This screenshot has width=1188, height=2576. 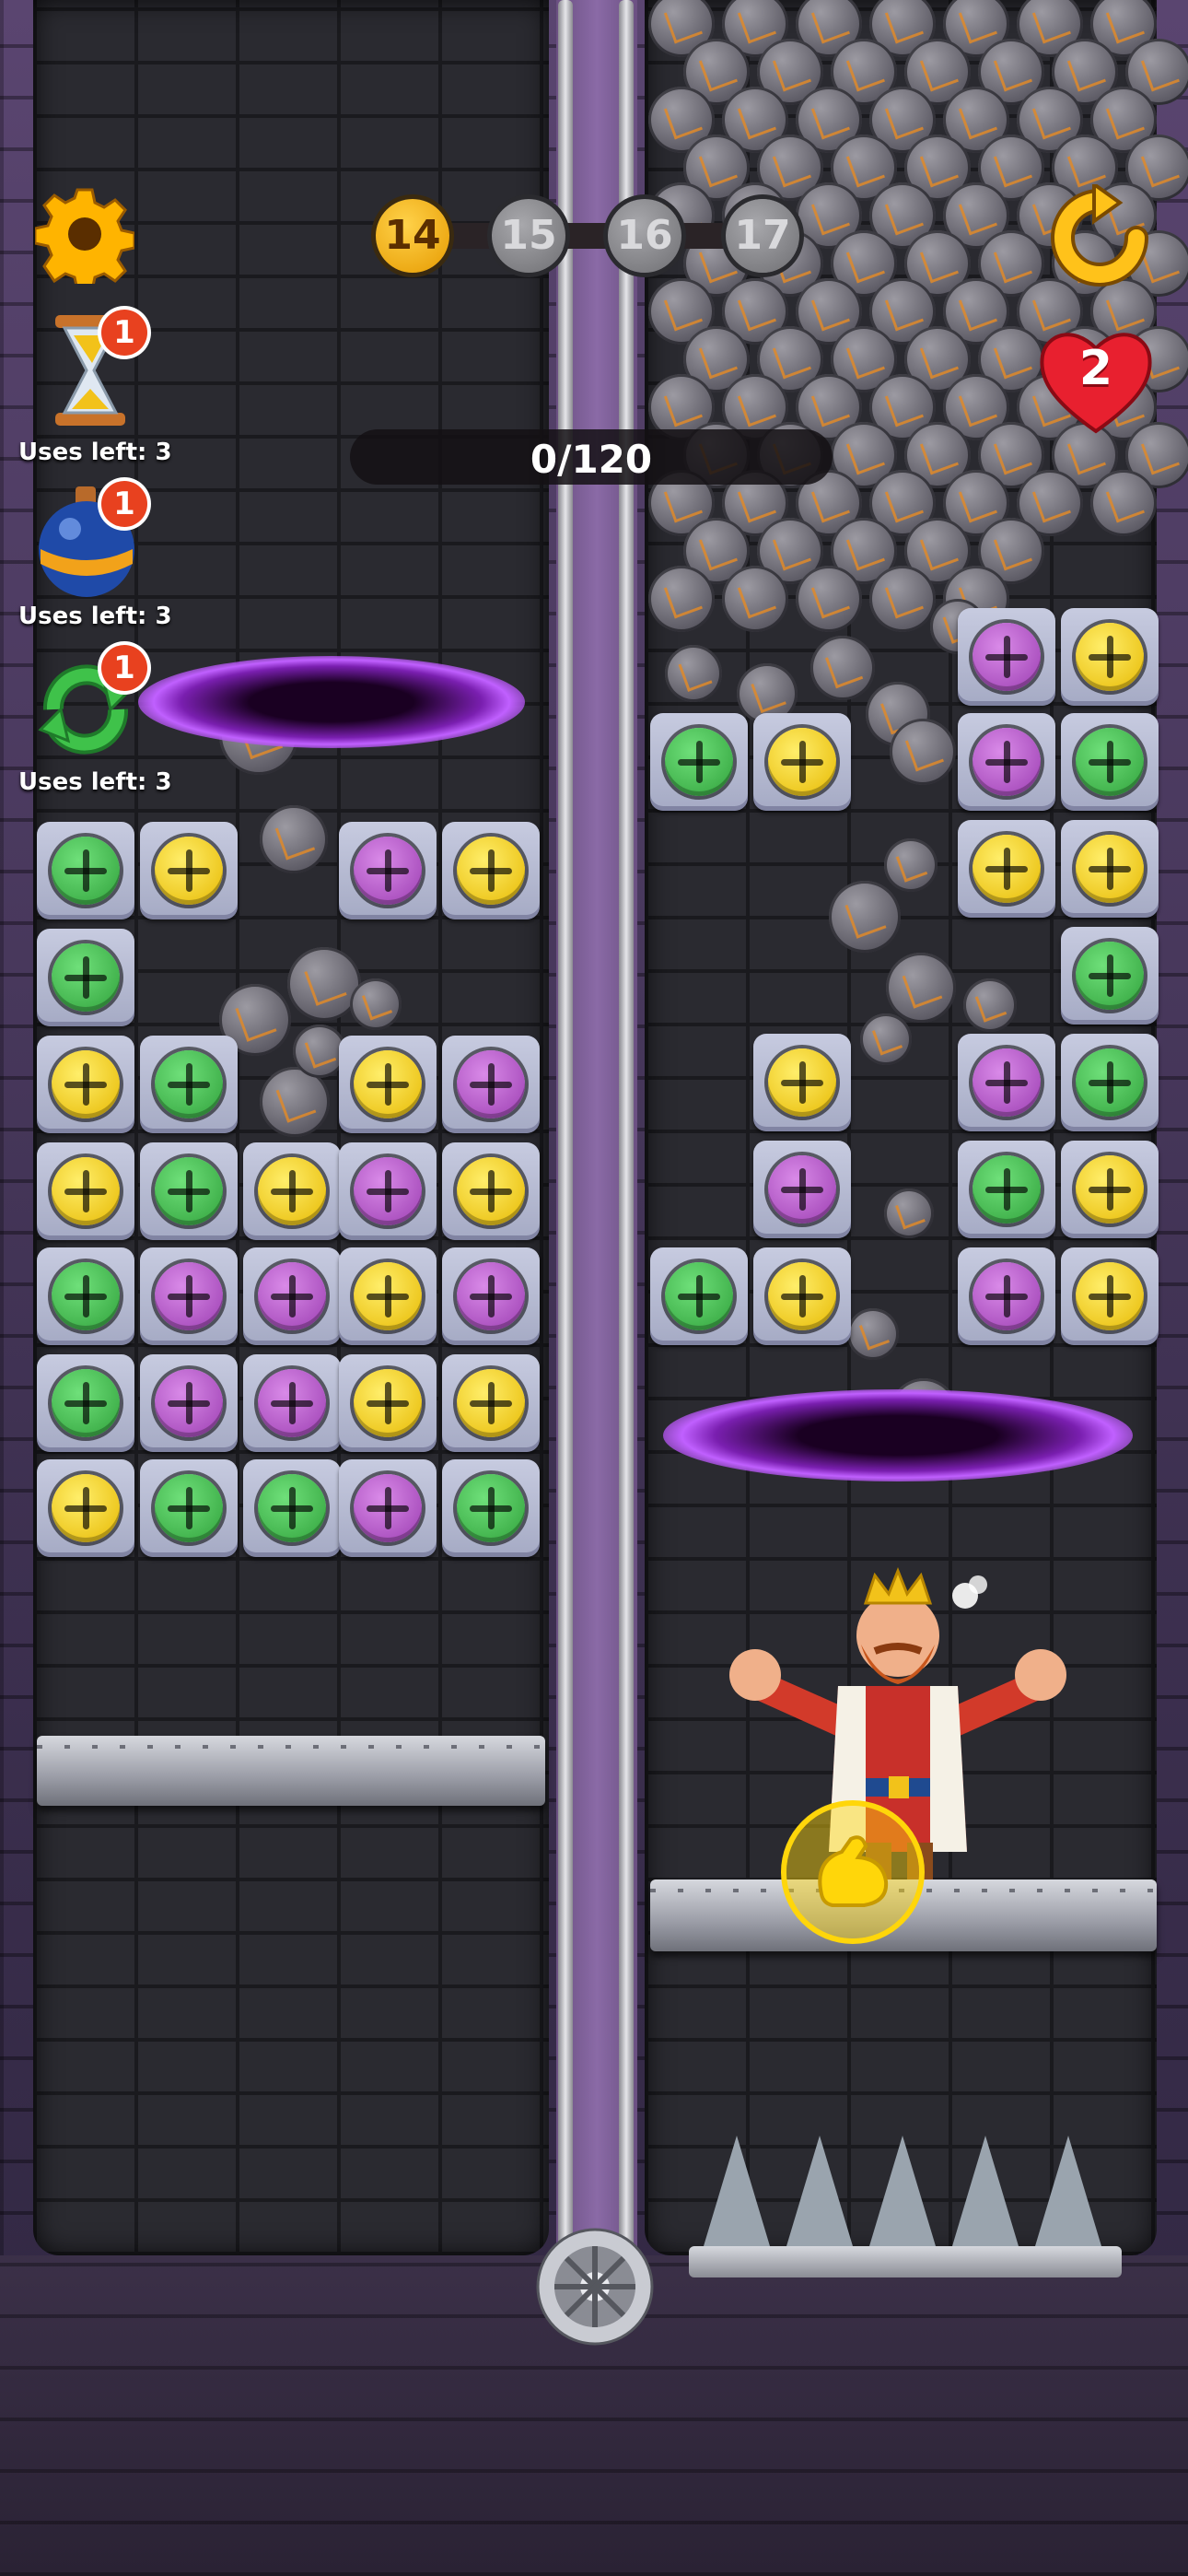 What do you see at coordinates (94, 391) in the screenshot?
I see `powerup-hourglass: 1 Uses left: 3` at bounding box center [94, 391].